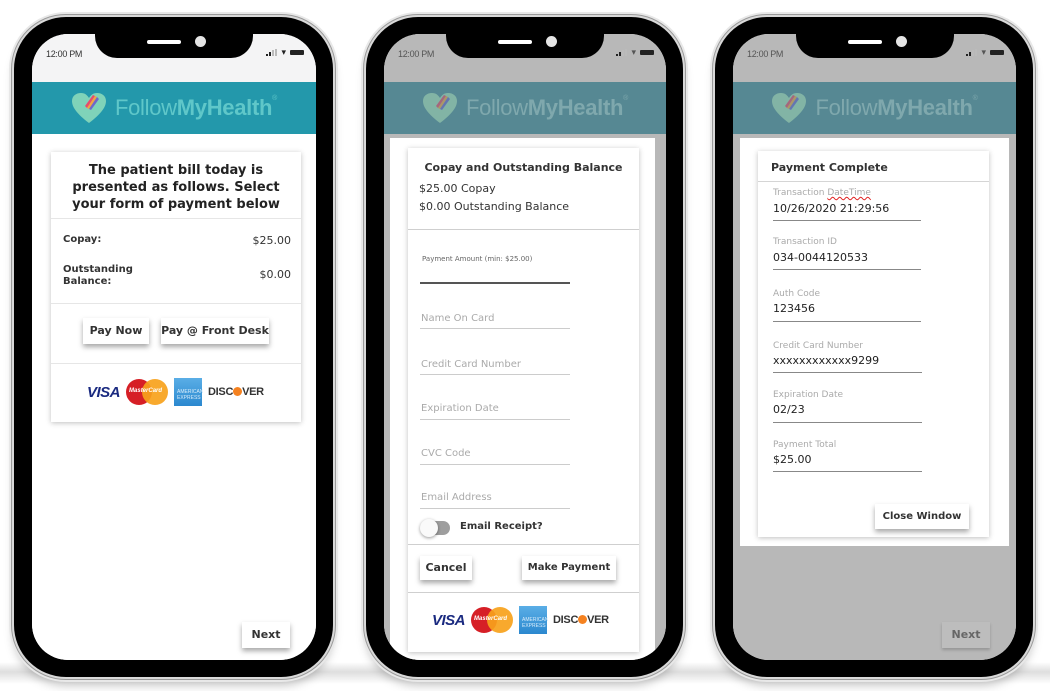 Image resolution: width=1050 pixels, height=691 pixels. What do you see at coordinates (820, 257) in the screenshot?
I see `transaction-id-value: 034-0044120533` at bounding box center [820, 257].